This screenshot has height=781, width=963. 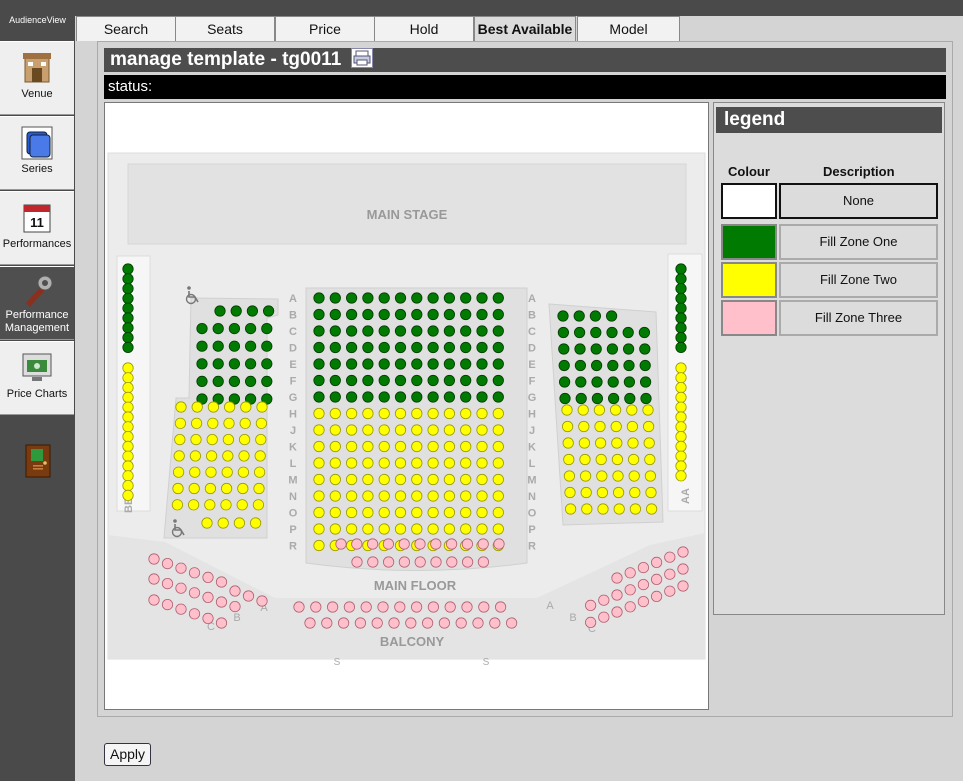 I want to click on legend-swatch-zone-one, so click(x=749, y=242).